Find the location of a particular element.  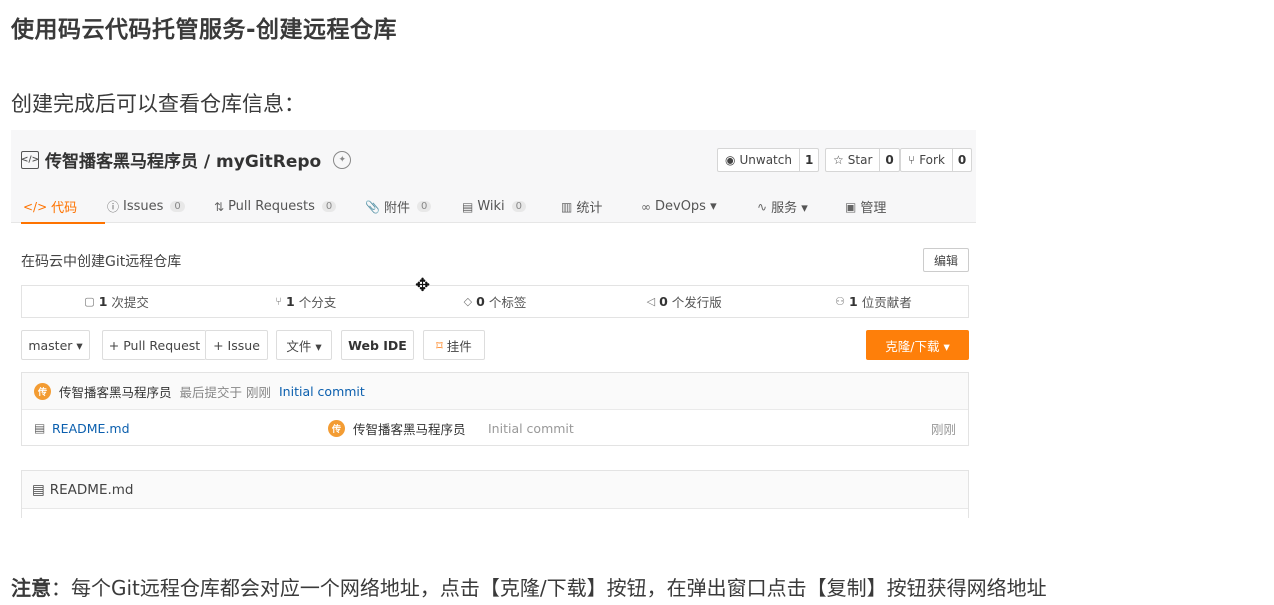

badge-icon: ✦ is located at coordinates (342, 159).